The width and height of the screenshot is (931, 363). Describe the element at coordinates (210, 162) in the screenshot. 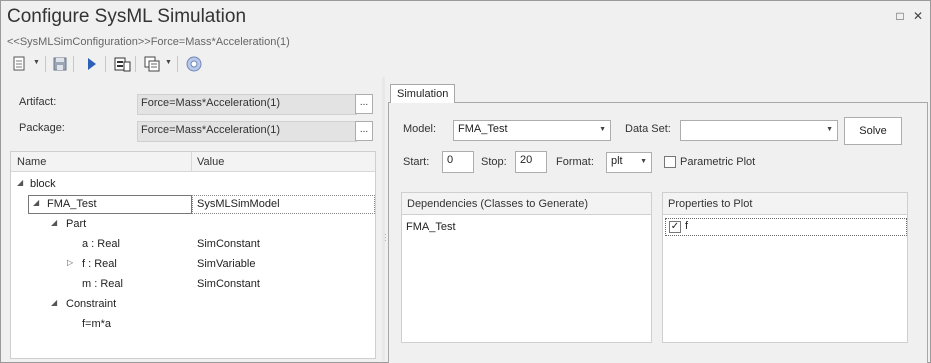

I see `column-header-value: Value` at that location.